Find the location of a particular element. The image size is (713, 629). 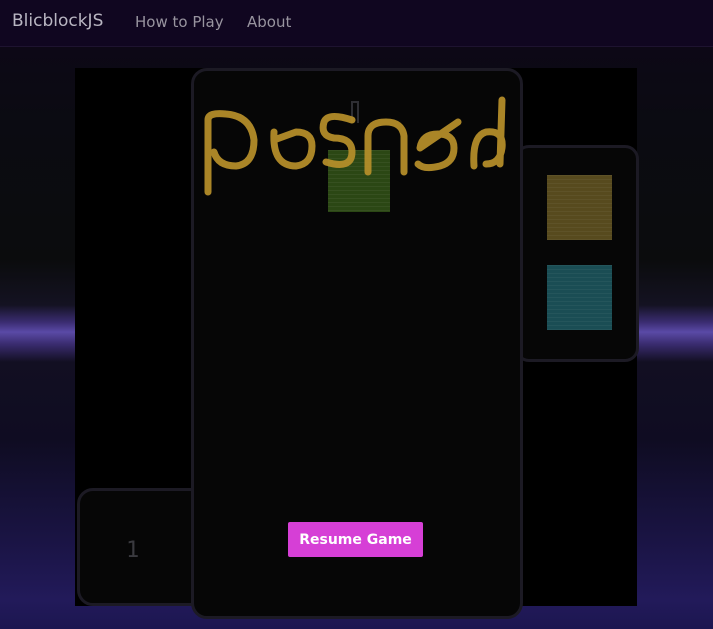

next-pieces-panel is located at coordinates (577, 253).